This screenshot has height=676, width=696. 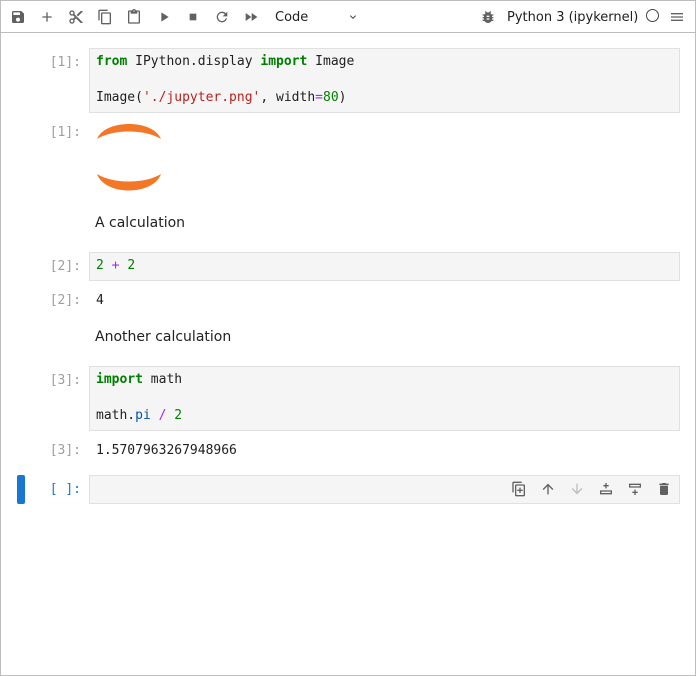 I want to click on refresh-icon, so click(x=222, y=17).